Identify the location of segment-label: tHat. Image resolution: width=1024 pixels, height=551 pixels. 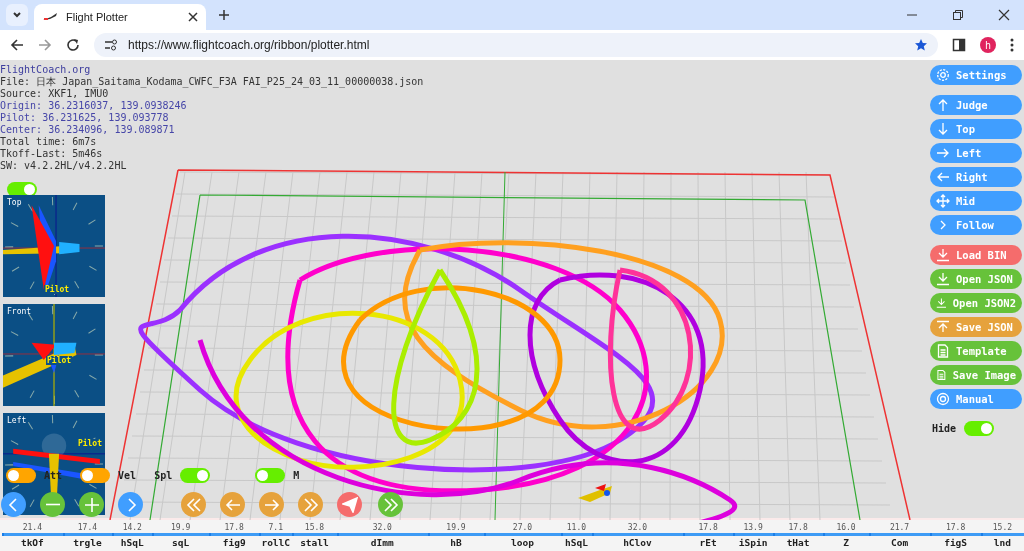
(798, 543).